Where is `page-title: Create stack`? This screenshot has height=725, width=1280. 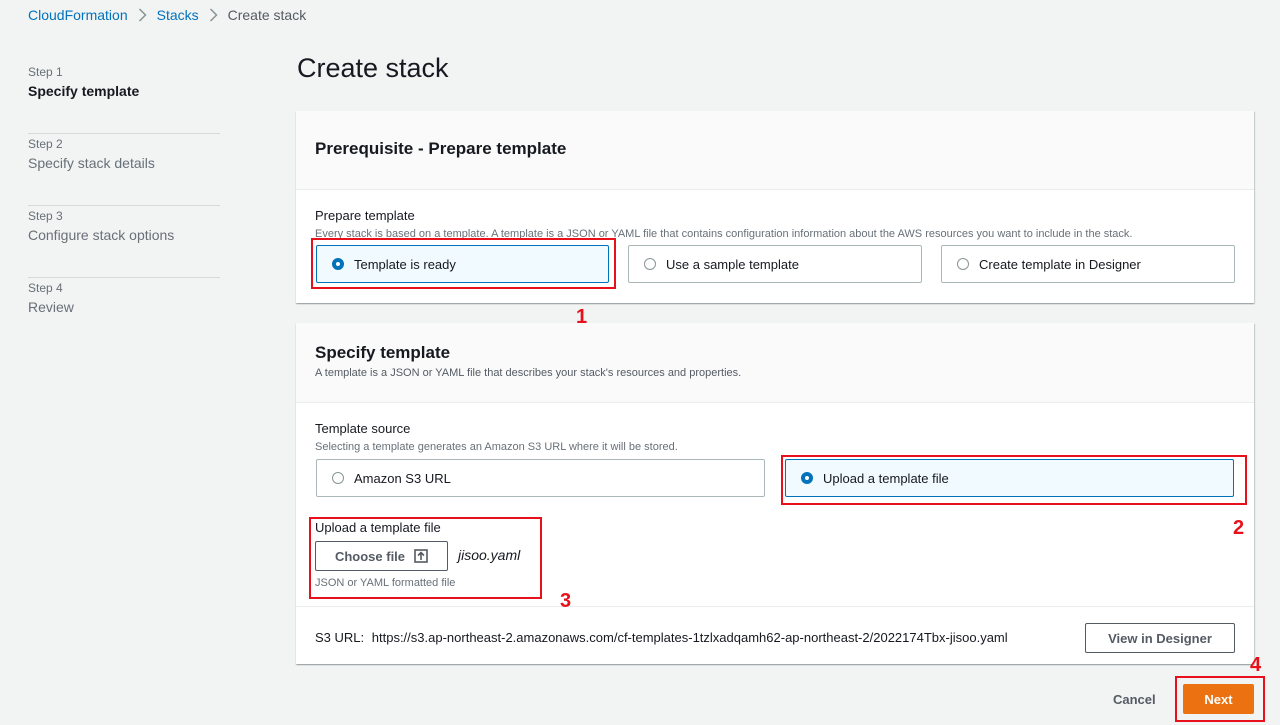 page-title: Create stack is located at coordinates (373, 68).